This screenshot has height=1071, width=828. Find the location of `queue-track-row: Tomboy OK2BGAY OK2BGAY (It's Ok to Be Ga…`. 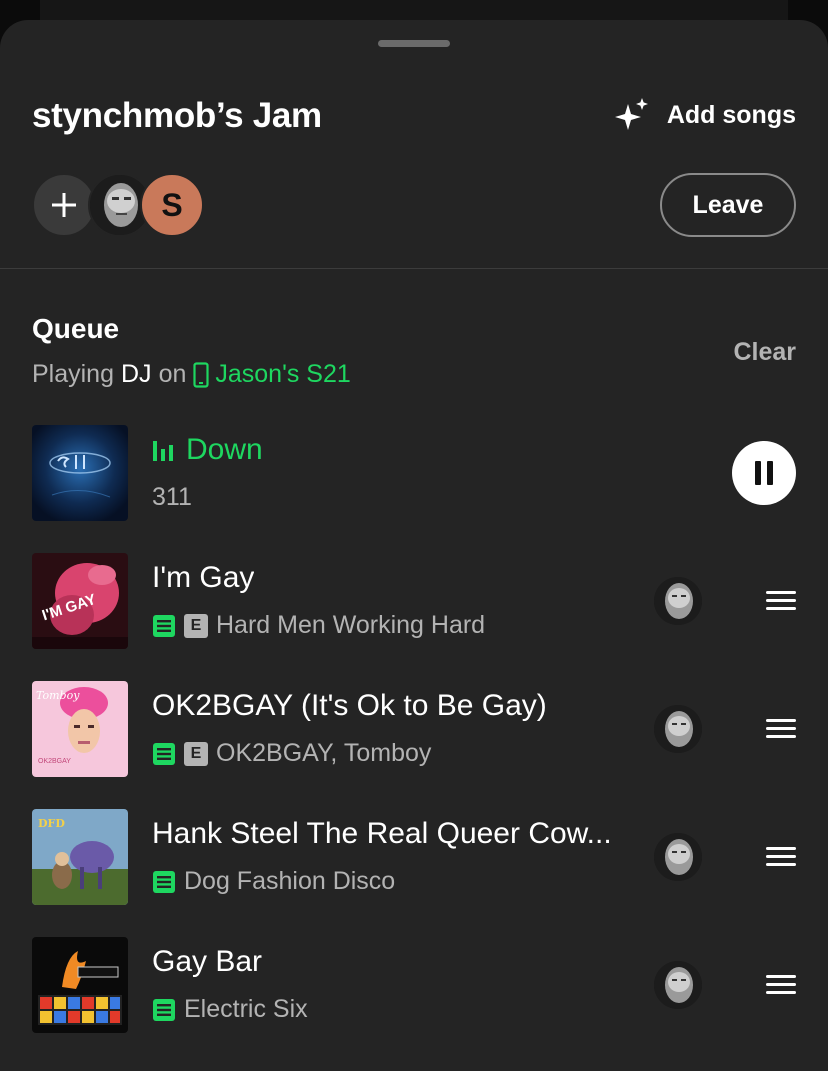

queue-track-row: Tomboy OK2BGAY OK2BGAY (It's Ok to Be Ga… is located at coordinates (414, 729).